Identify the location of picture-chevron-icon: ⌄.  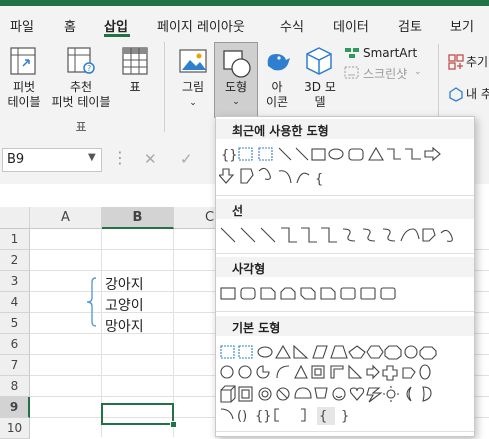
(193, 103).